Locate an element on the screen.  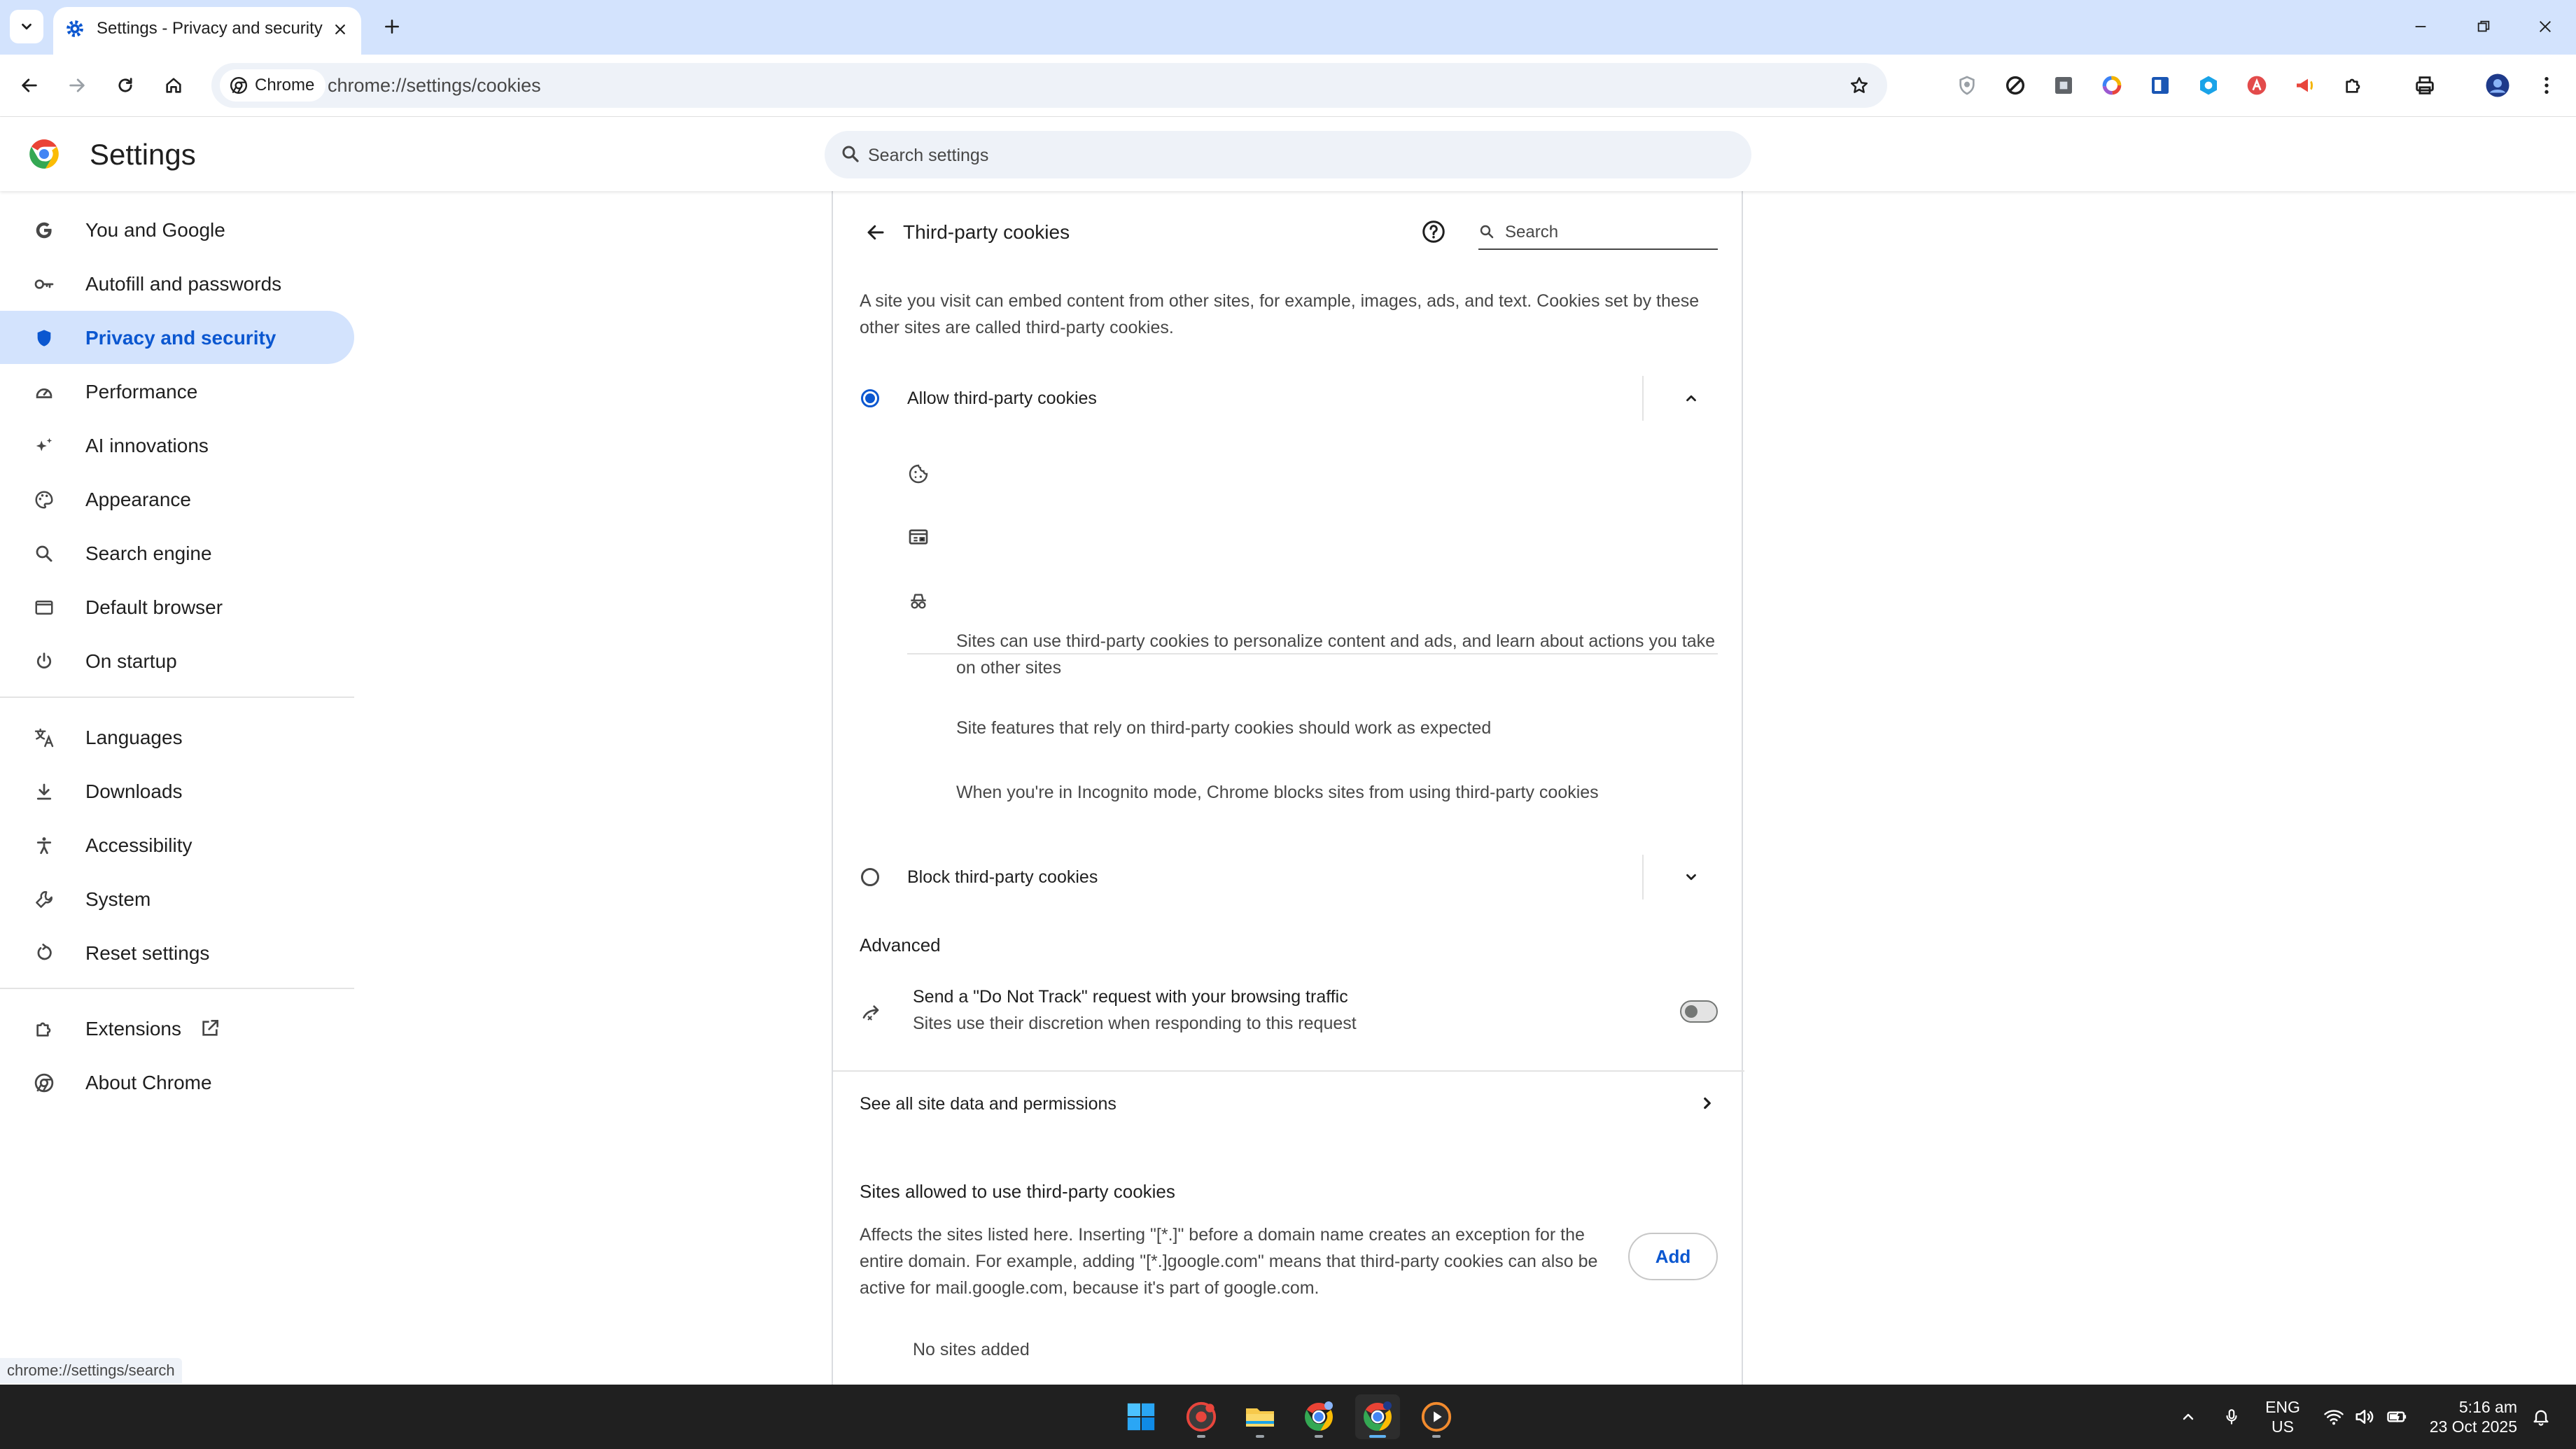
sidebar-item-system: System is located at coordinates (177, 898).